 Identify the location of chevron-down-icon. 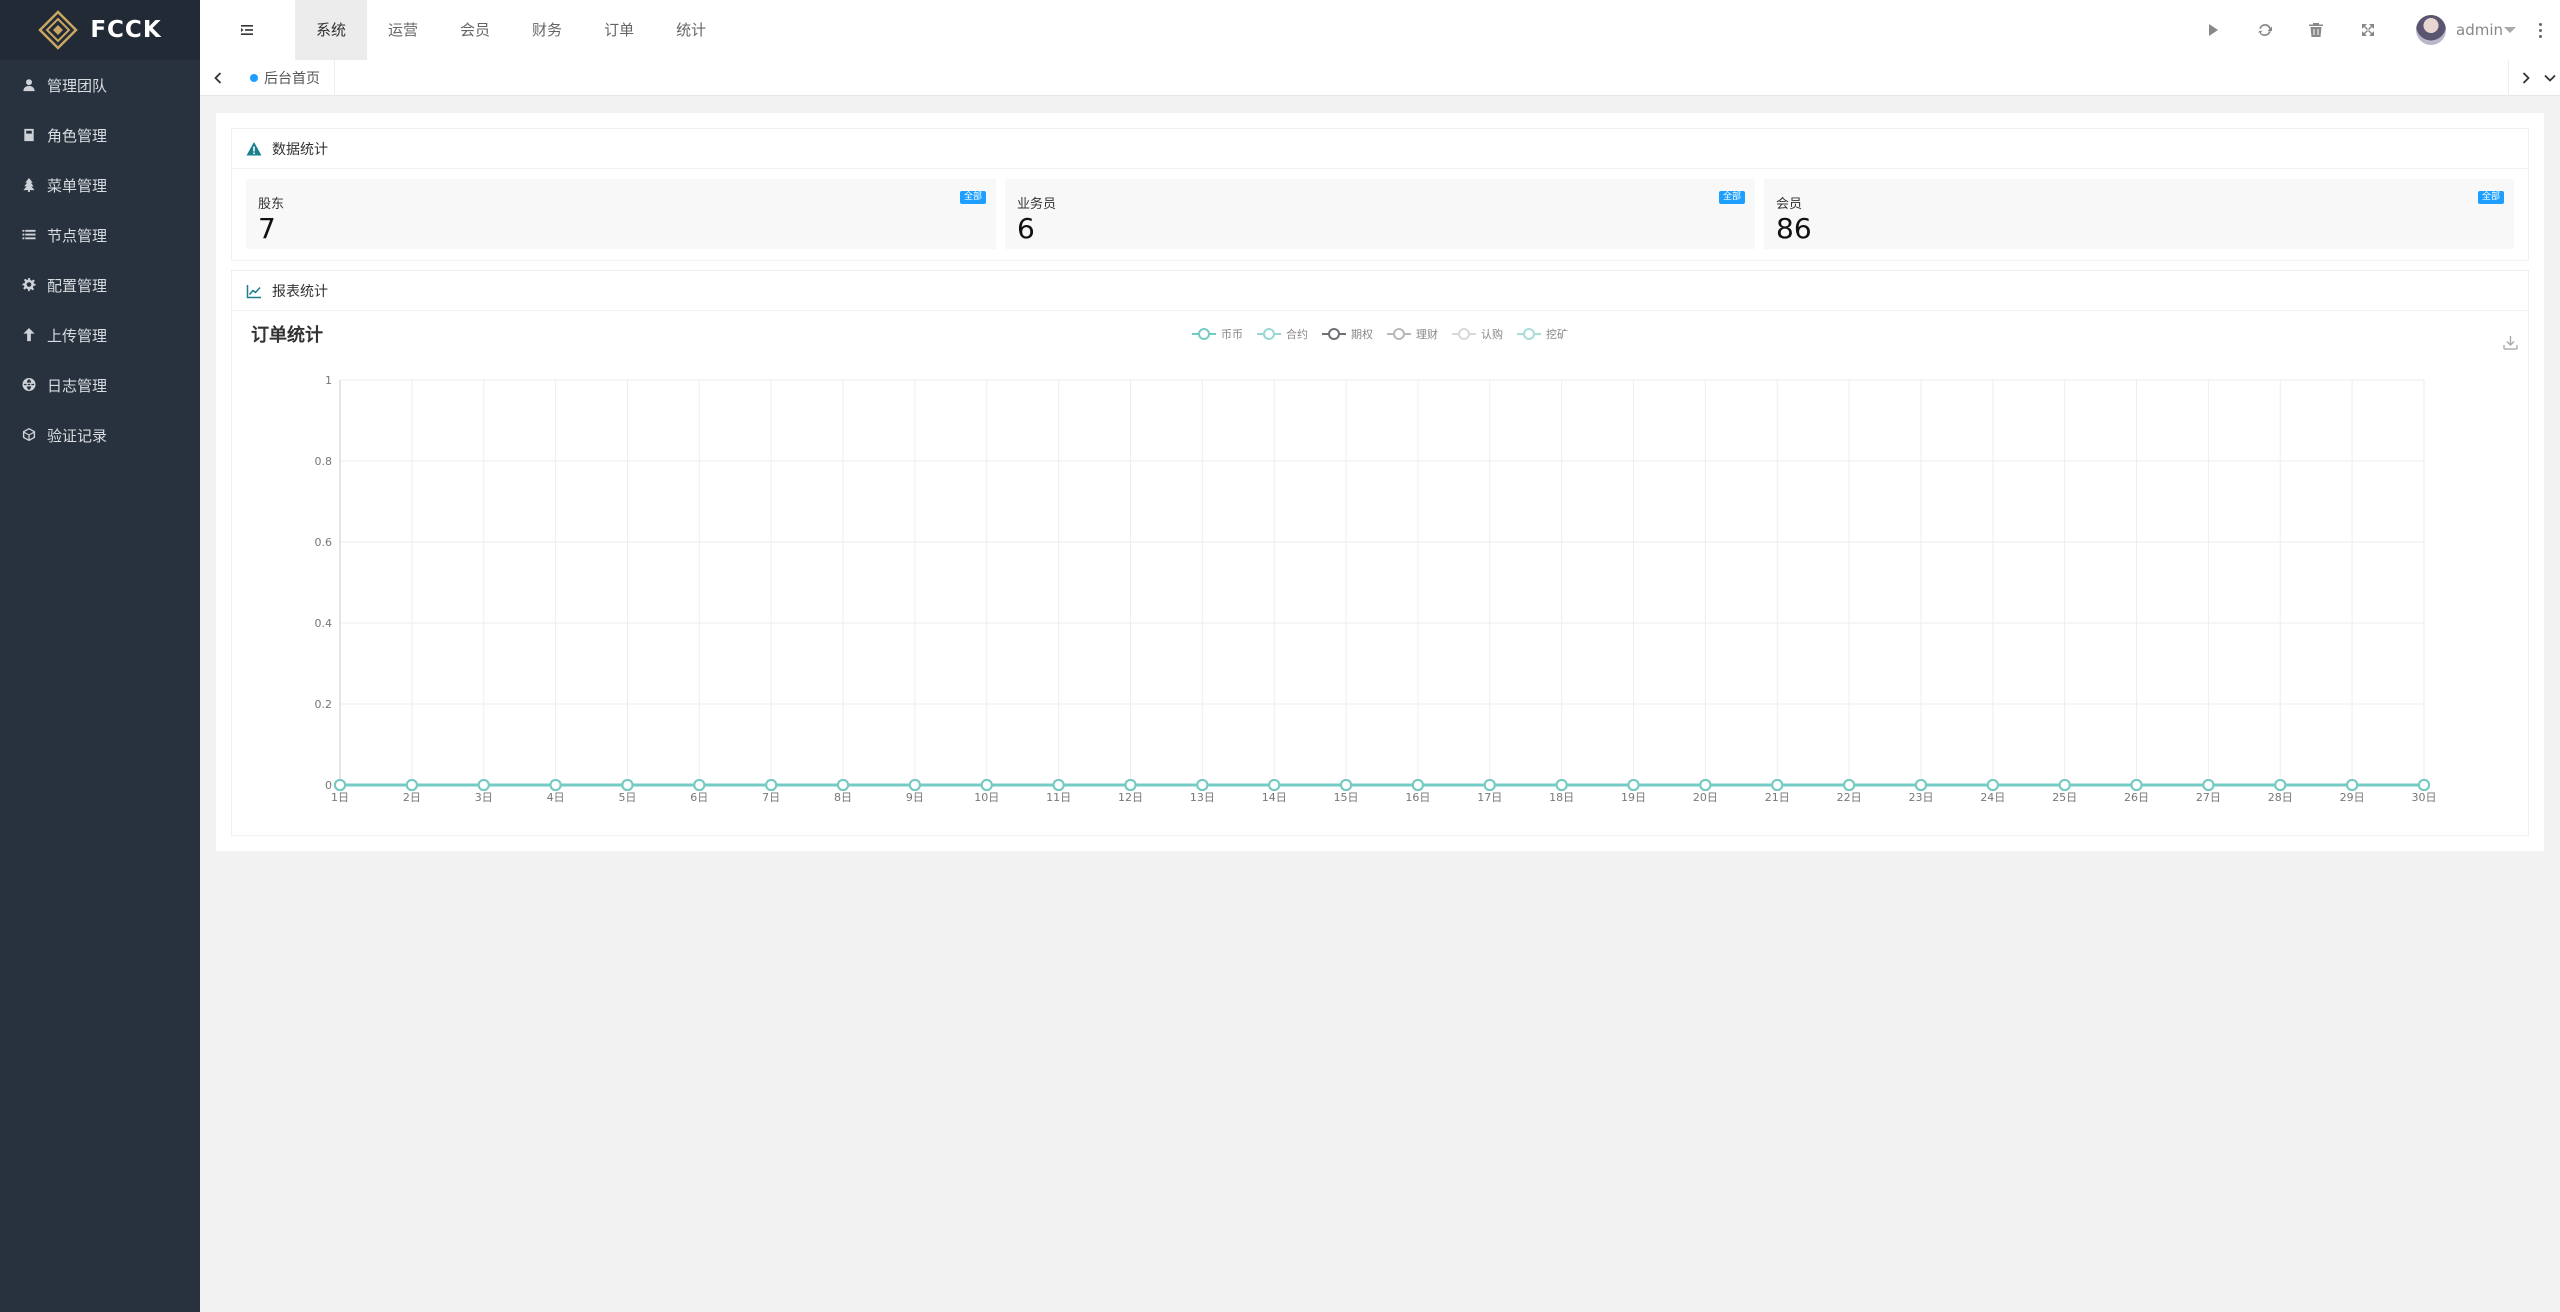
(2510, 30).